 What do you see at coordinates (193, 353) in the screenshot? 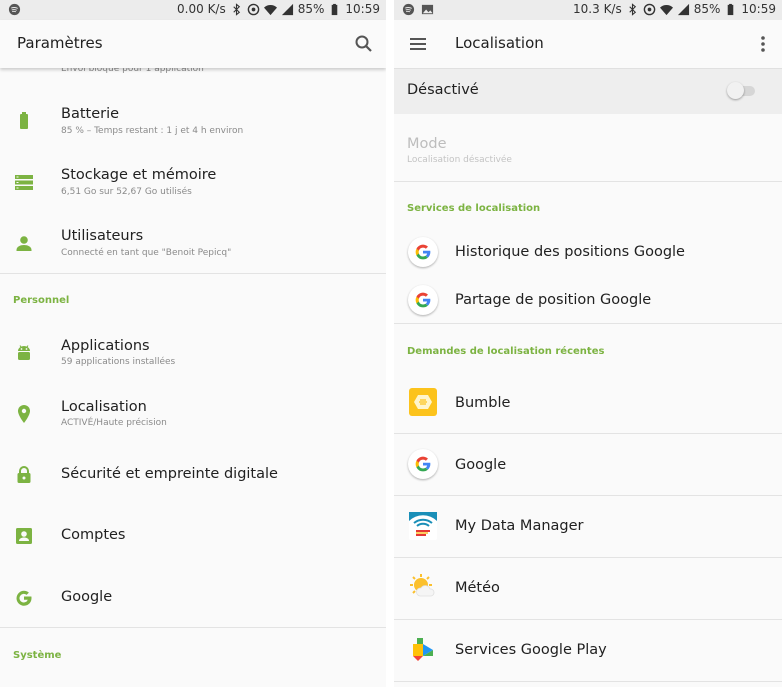
I see `settings-item-applications: Applications 59 applications installées` at bounding box center [193, 353].